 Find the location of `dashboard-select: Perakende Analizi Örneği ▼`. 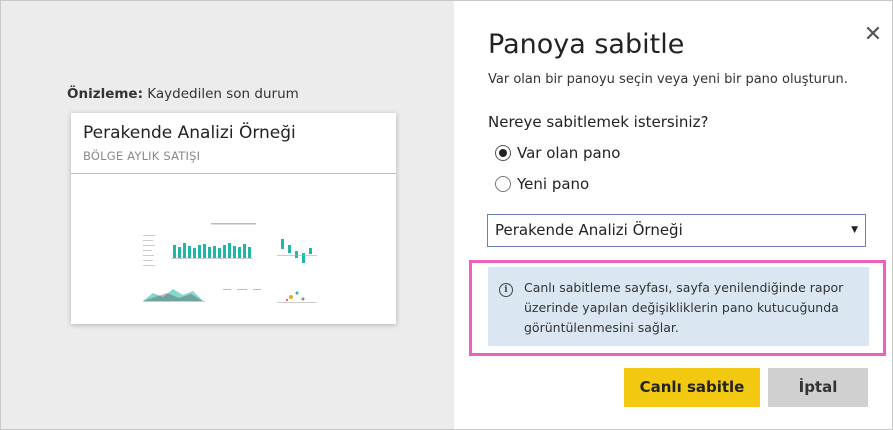

dashboard-select: Perakende Analizi Örneği ▼ is located at coordinates (676, 230).